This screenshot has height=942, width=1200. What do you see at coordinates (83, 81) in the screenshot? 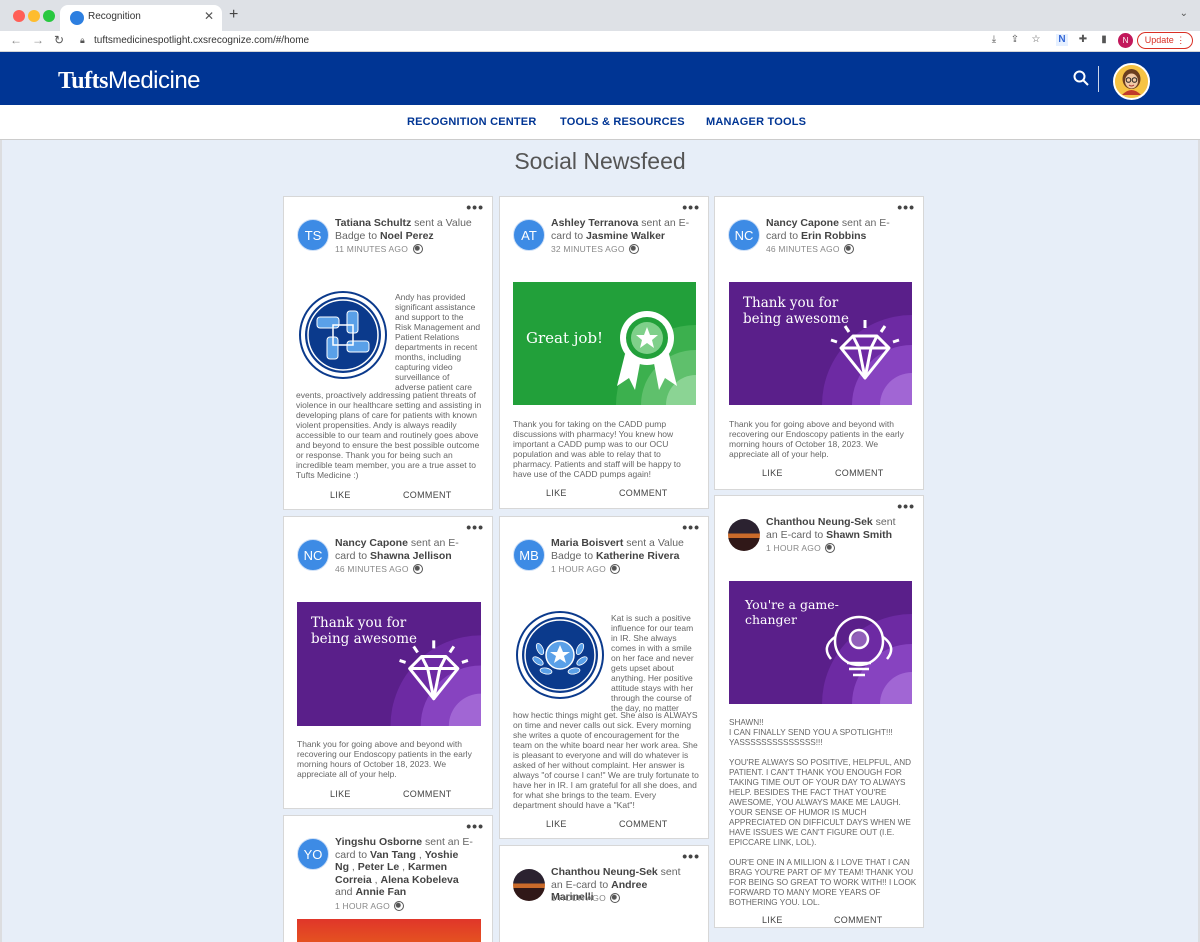
I see `logo-bold: Tufts` at bounding box center [83, 81].